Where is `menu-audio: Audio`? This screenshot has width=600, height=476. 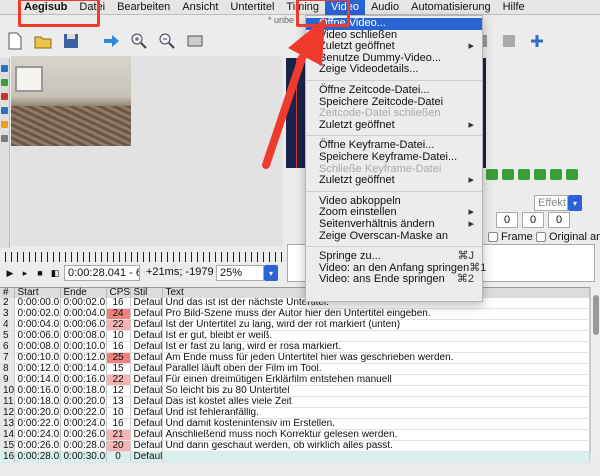 menu-audio: Audio is located at coordinates (385, 7).